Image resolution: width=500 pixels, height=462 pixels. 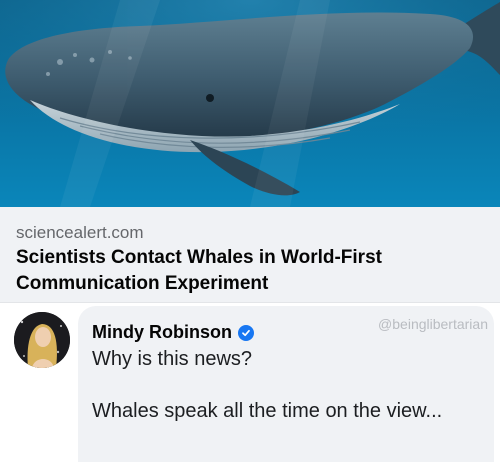 I want to click on avatar, so click(x=42, y=340).